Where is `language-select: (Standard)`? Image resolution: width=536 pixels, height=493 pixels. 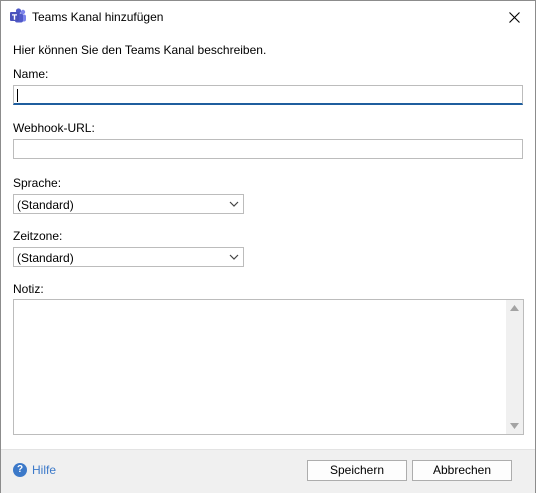 language-select: (Standard) is located at coordinates (128, 204).